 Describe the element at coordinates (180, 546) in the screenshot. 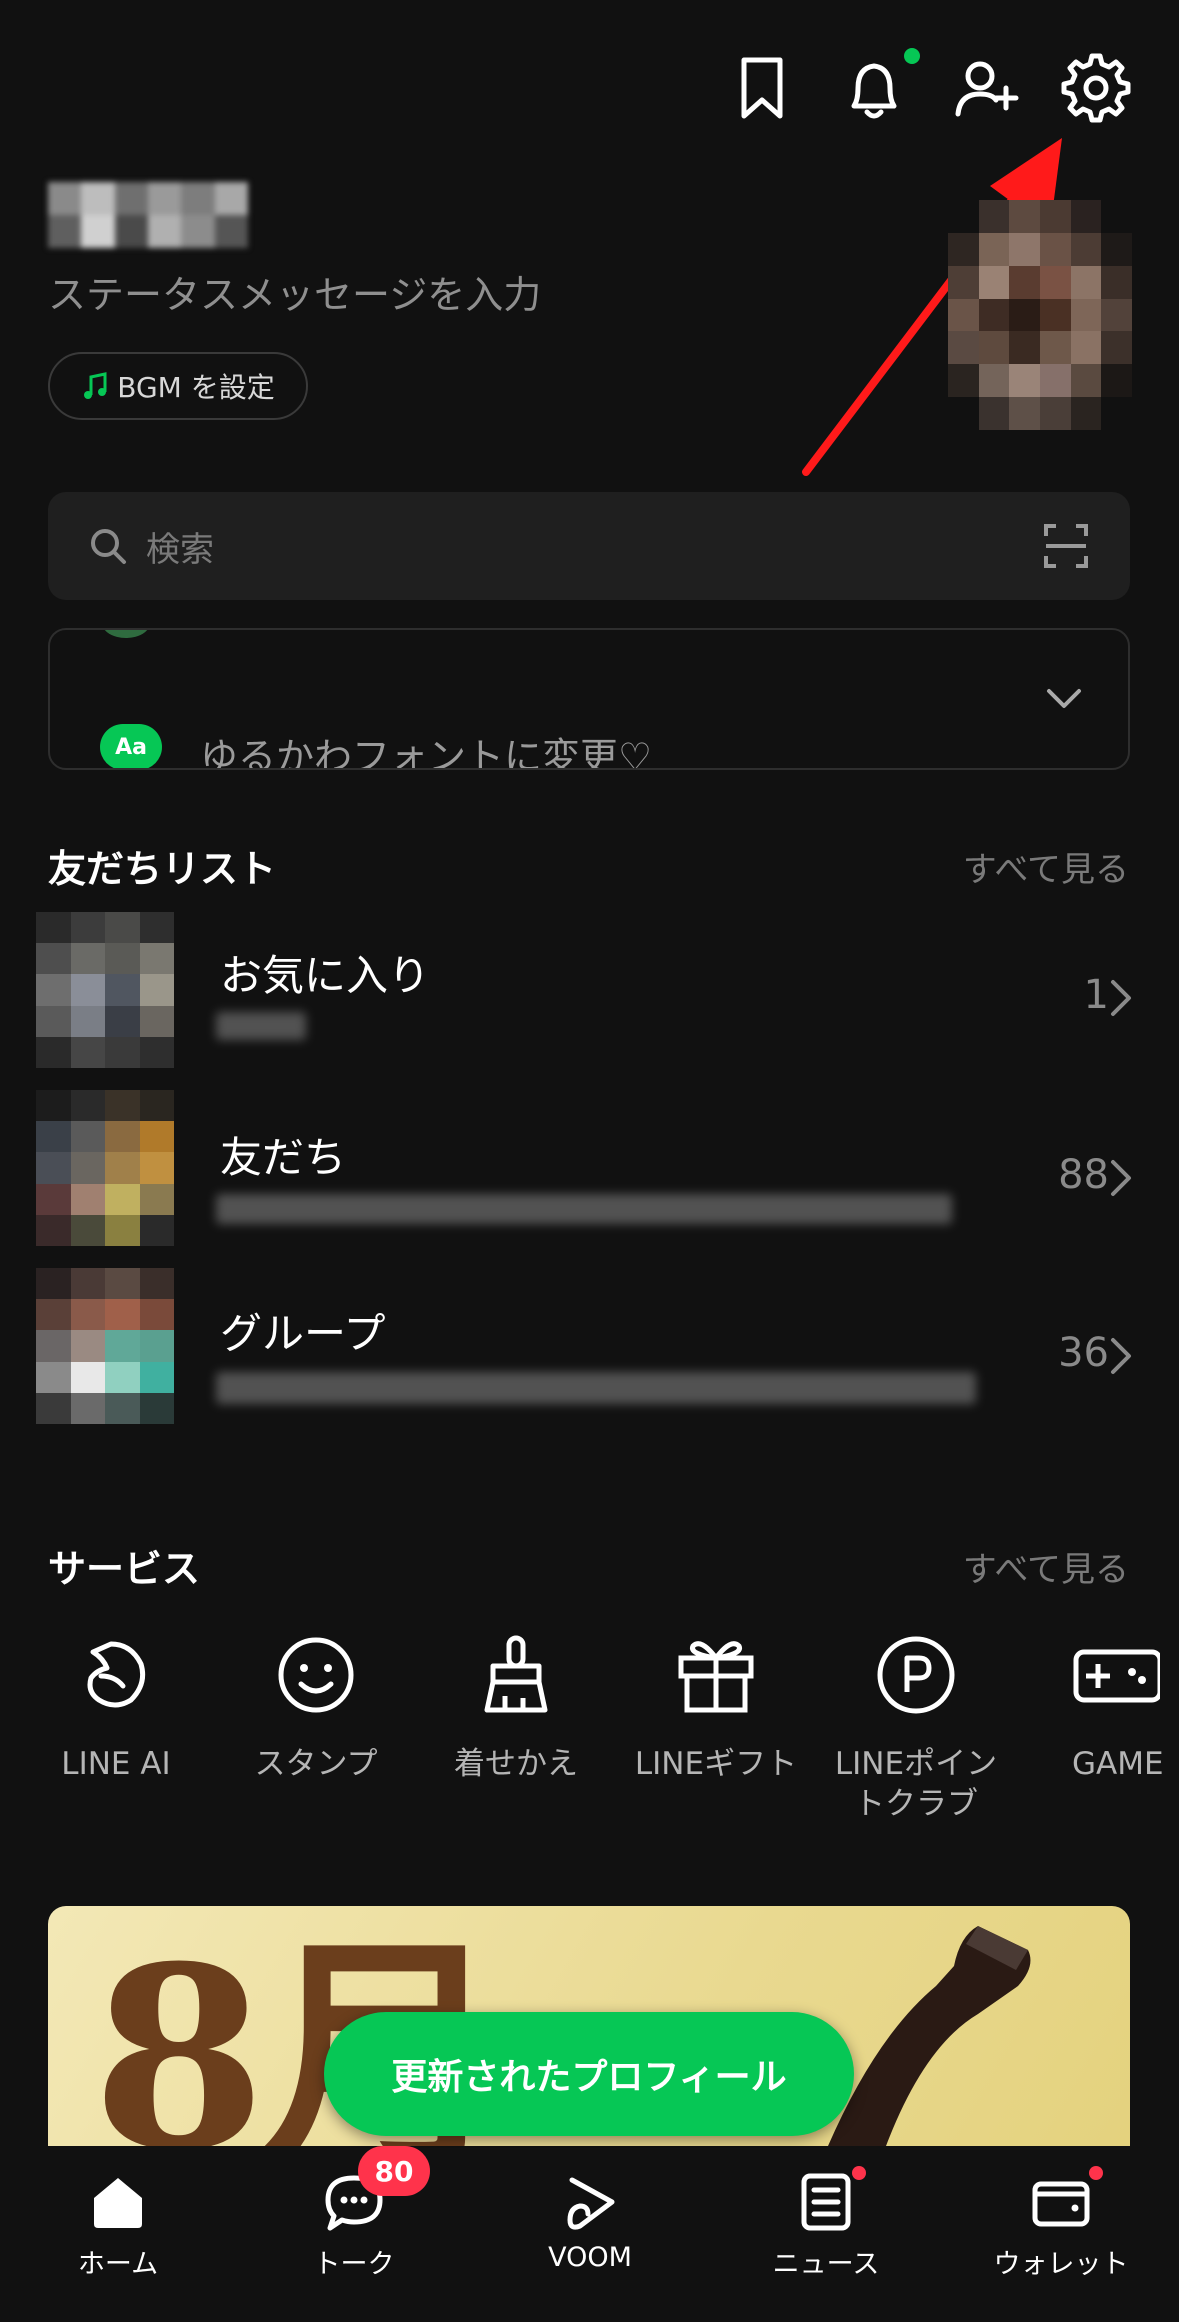

I see `search-input: 検索` at that location.